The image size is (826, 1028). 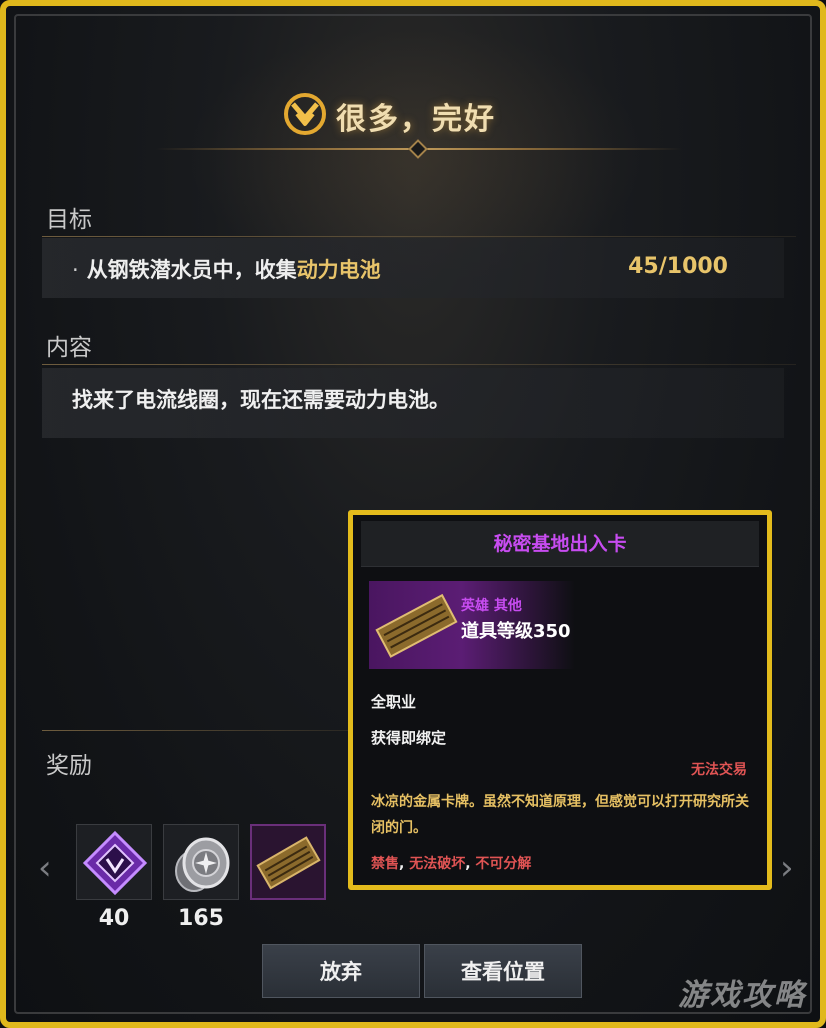 I want to click on watermark: 游戏攻略, so click(x=742, y=995).